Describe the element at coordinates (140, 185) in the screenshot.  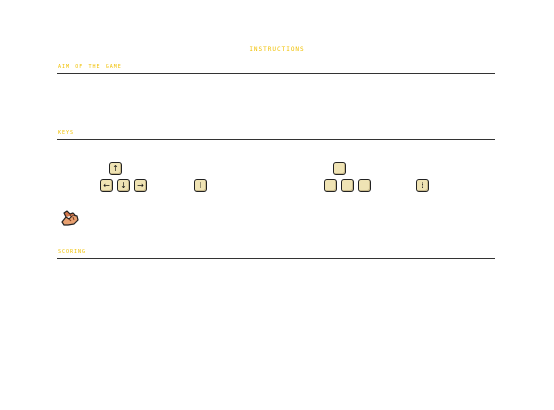
I see `key-right: →` at that location.